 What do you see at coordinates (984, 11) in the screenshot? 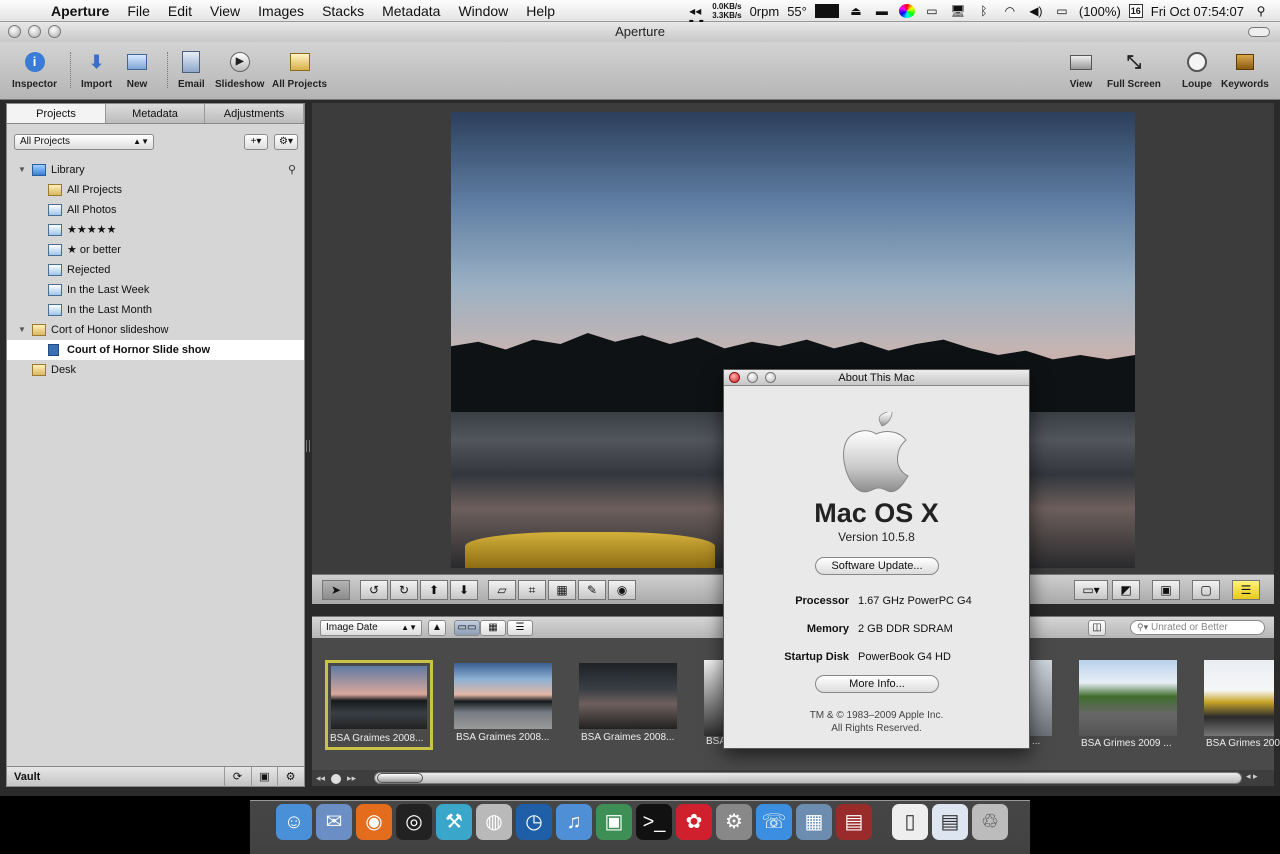
I see `bluetooth-icon: ᛒ` at bounding box center [984, 11].